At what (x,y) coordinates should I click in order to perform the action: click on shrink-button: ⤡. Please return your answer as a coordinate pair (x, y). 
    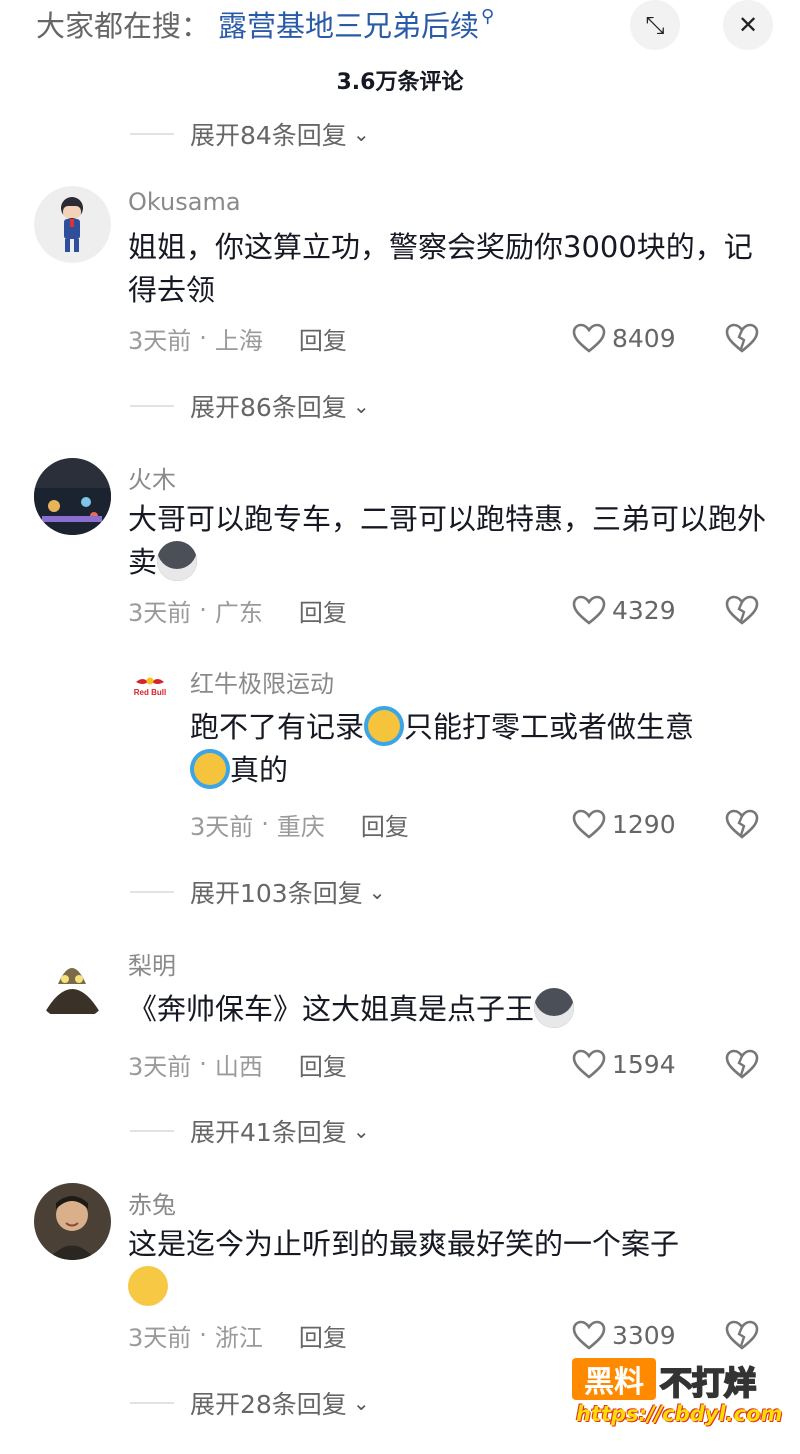
    Looking at the image, I should click on (655, 25).